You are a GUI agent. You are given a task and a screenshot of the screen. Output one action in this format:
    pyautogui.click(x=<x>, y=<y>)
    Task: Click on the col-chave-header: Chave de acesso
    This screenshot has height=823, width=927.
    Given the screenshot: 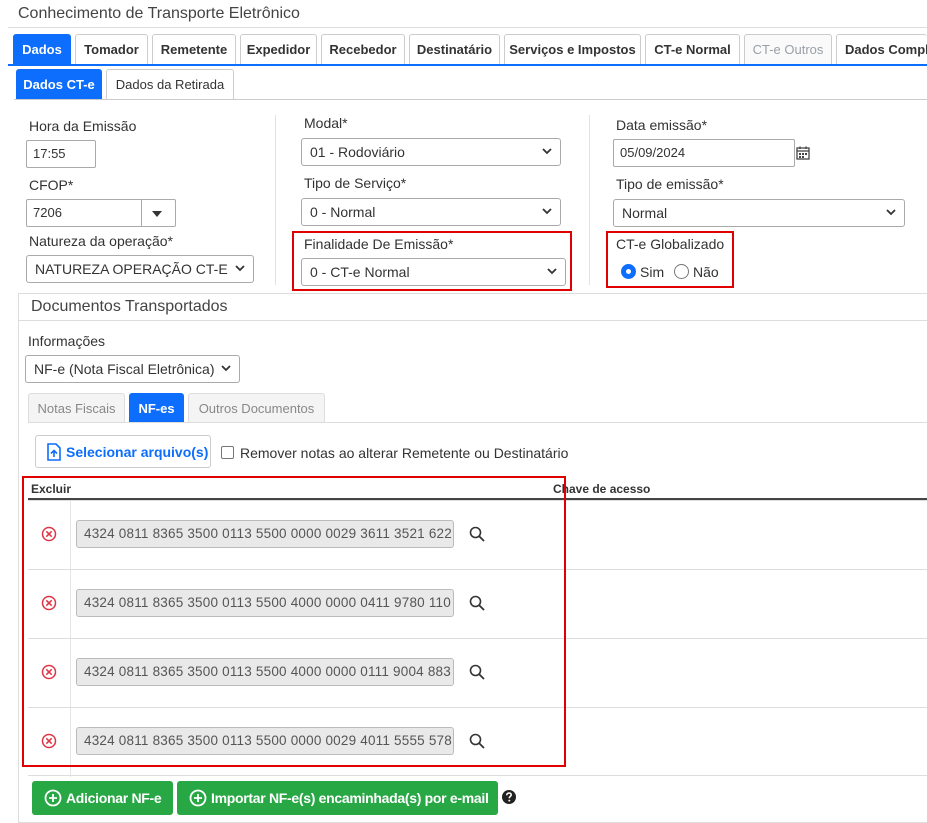 What is the action you would take?
    pyautogui.click(x=602, y=489)
    